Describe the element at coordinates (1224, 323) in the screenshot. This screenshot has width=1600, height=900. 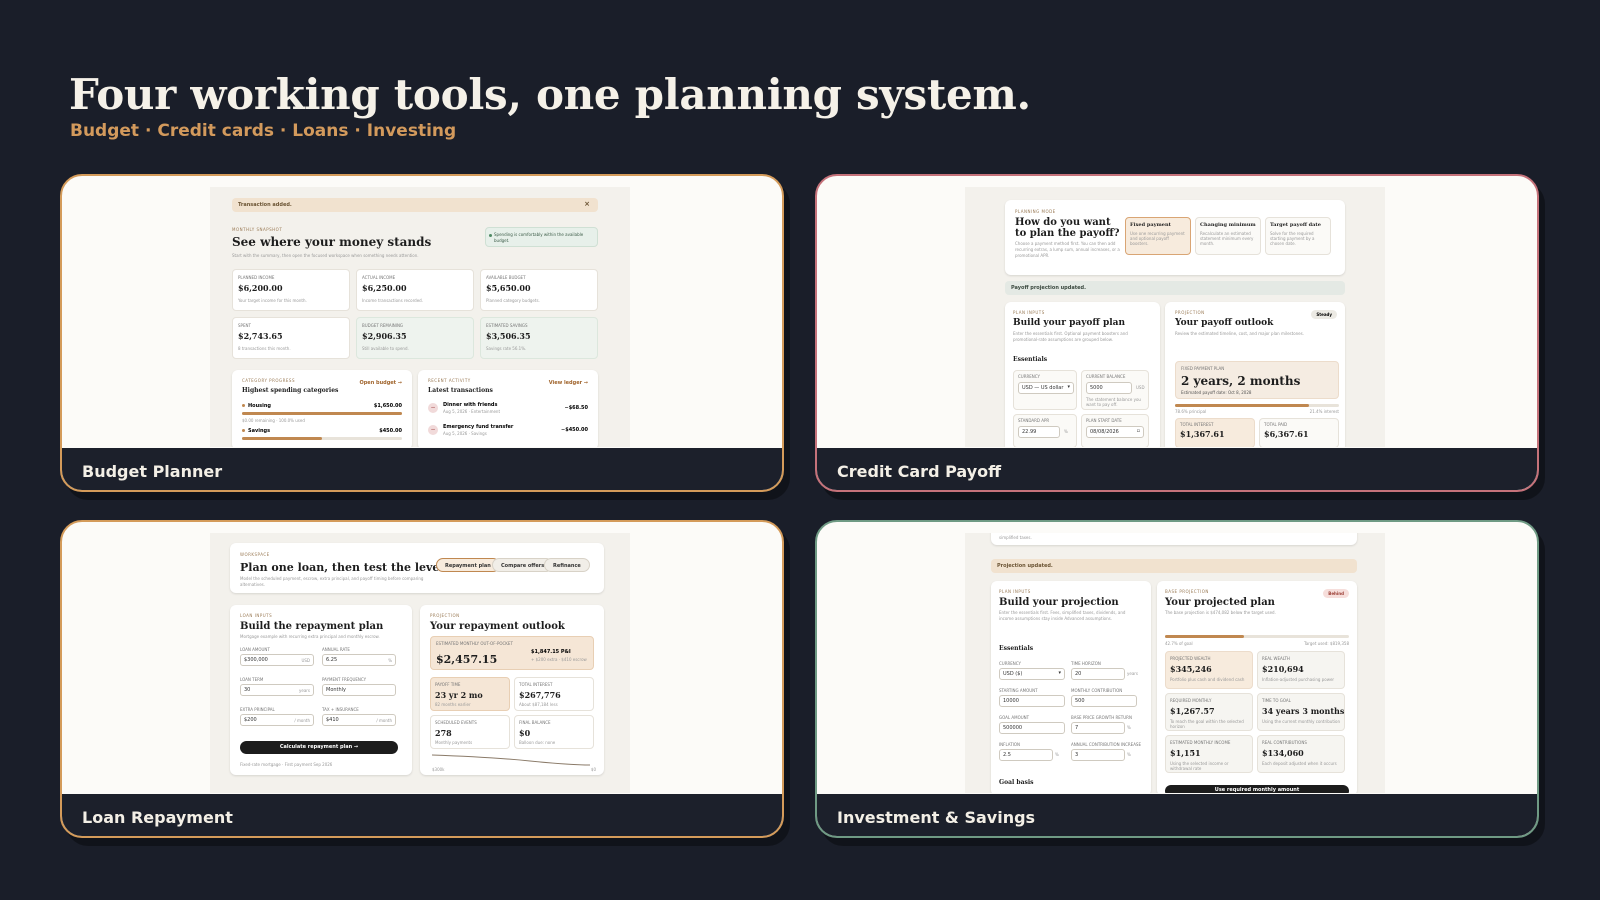
I see `panel-title: Your payoff outlook` at that location.